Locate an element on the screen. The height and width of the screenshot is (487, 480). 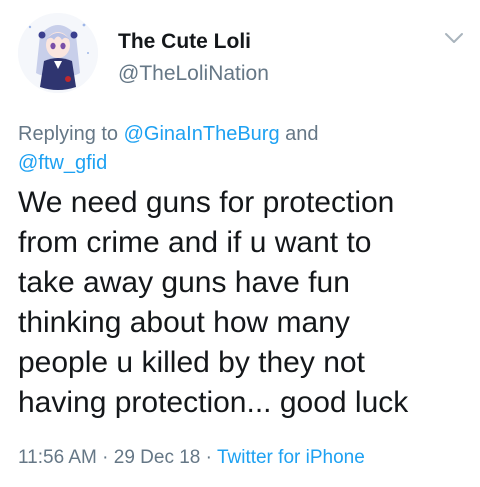
display-name: The Cute Loli is located at coordinates (184, 42).